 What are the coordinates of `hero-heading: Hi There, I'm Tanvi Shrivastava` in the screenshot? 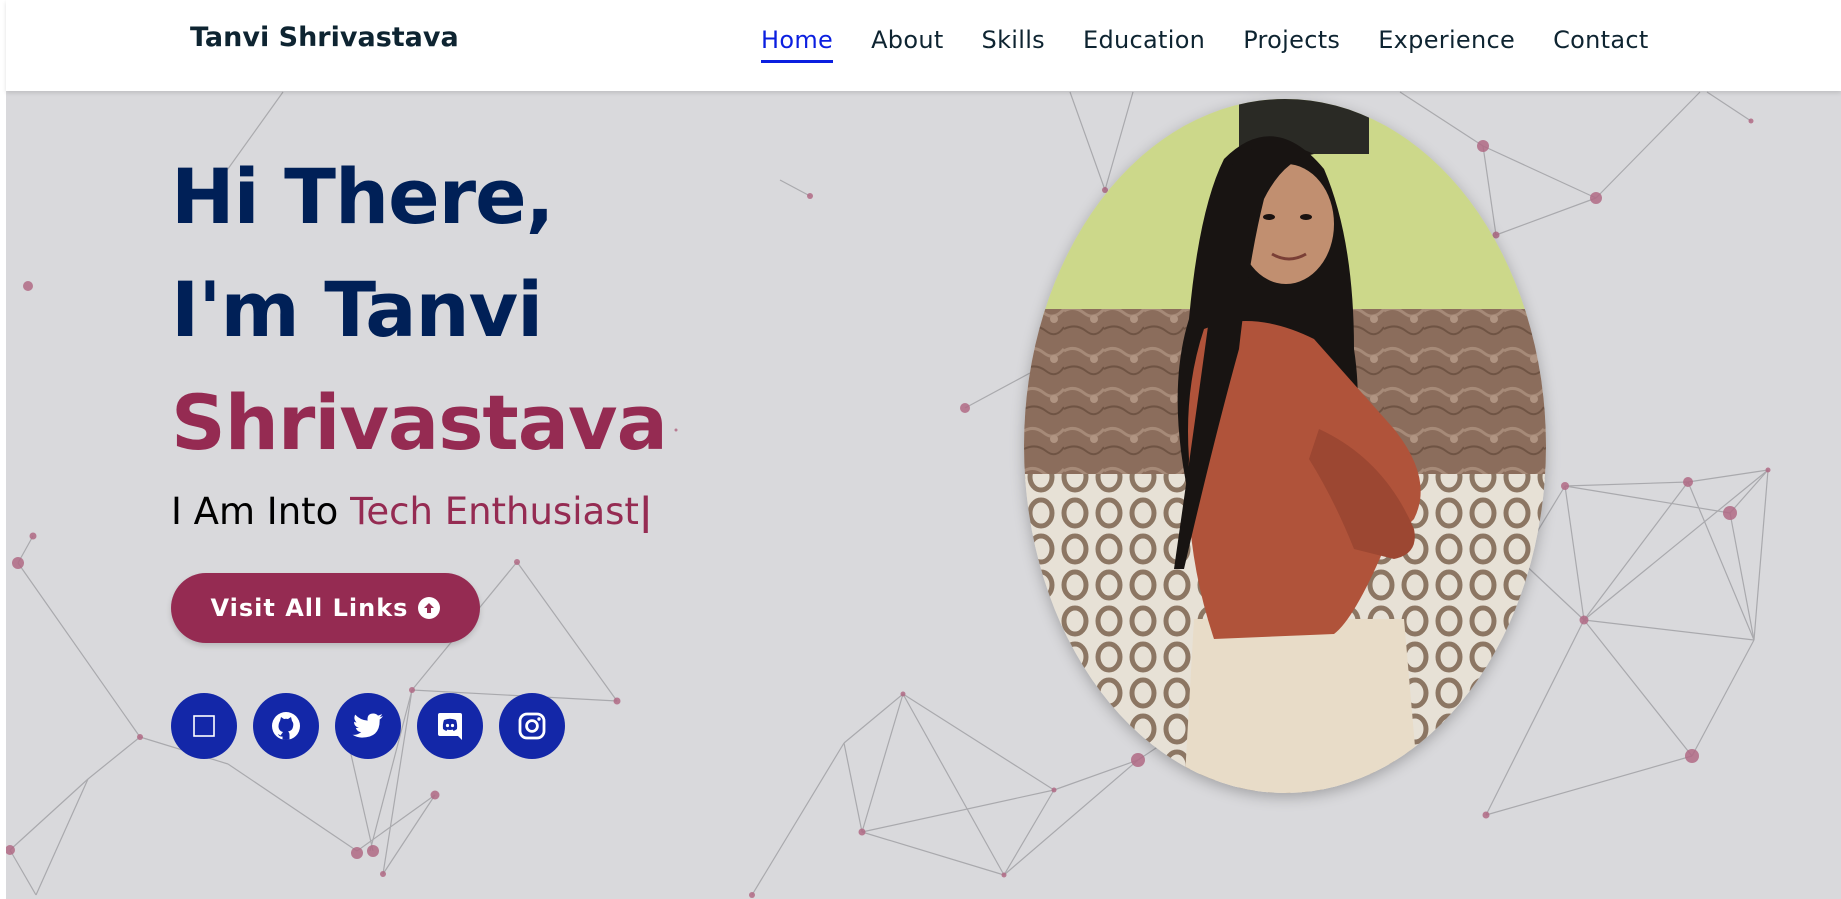 It's located at (419, 309).